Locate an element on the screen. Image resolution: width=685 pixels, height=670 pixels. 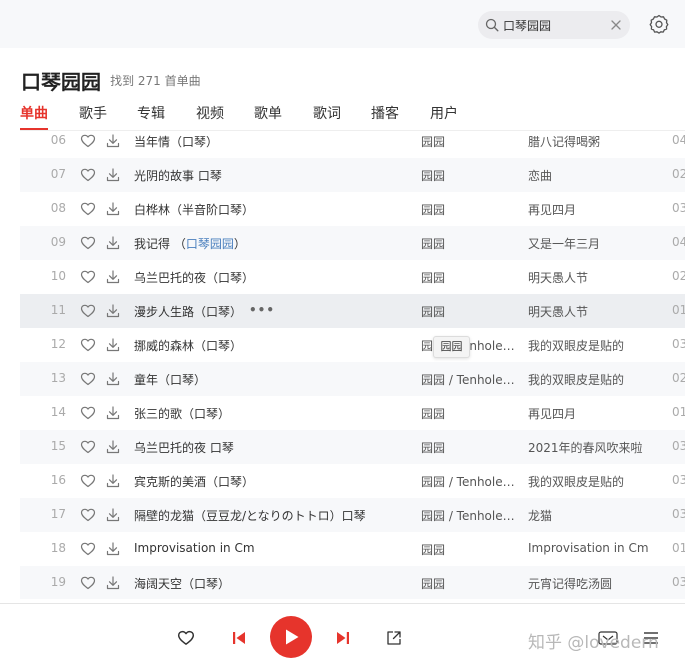
like-heart-icon is located at coordinates (186, 638).